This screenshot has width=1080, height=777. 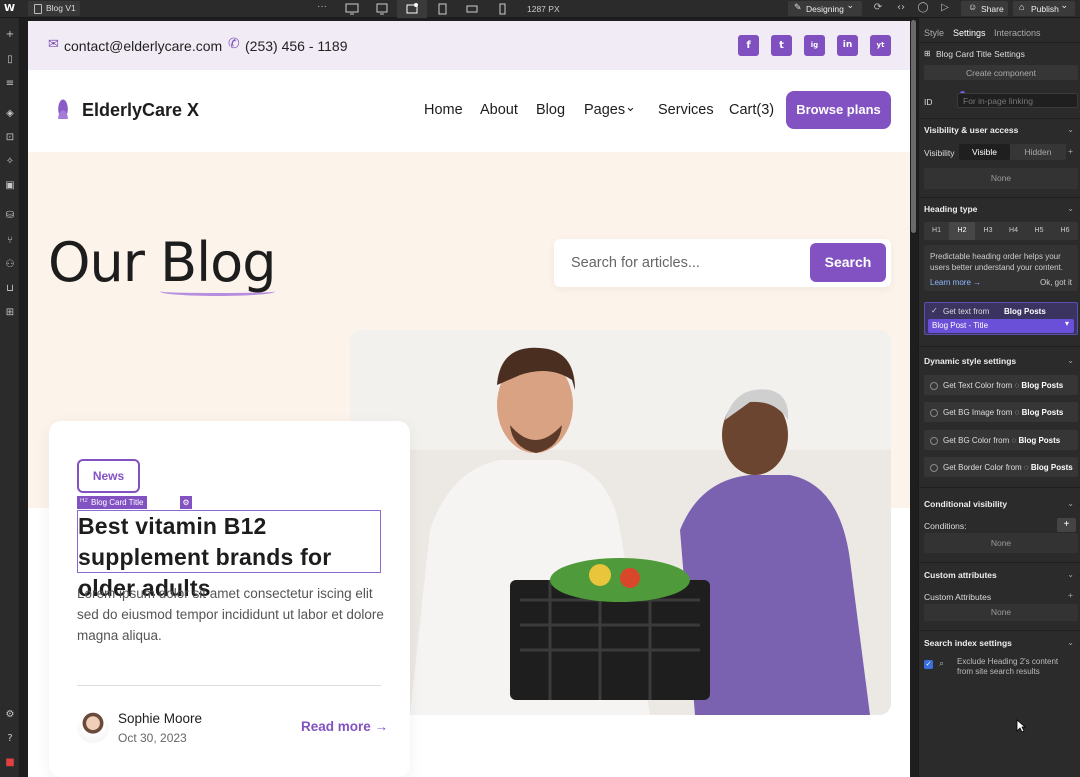 I want to click on apps-icon: ⊞, so click(x=10, y=313).